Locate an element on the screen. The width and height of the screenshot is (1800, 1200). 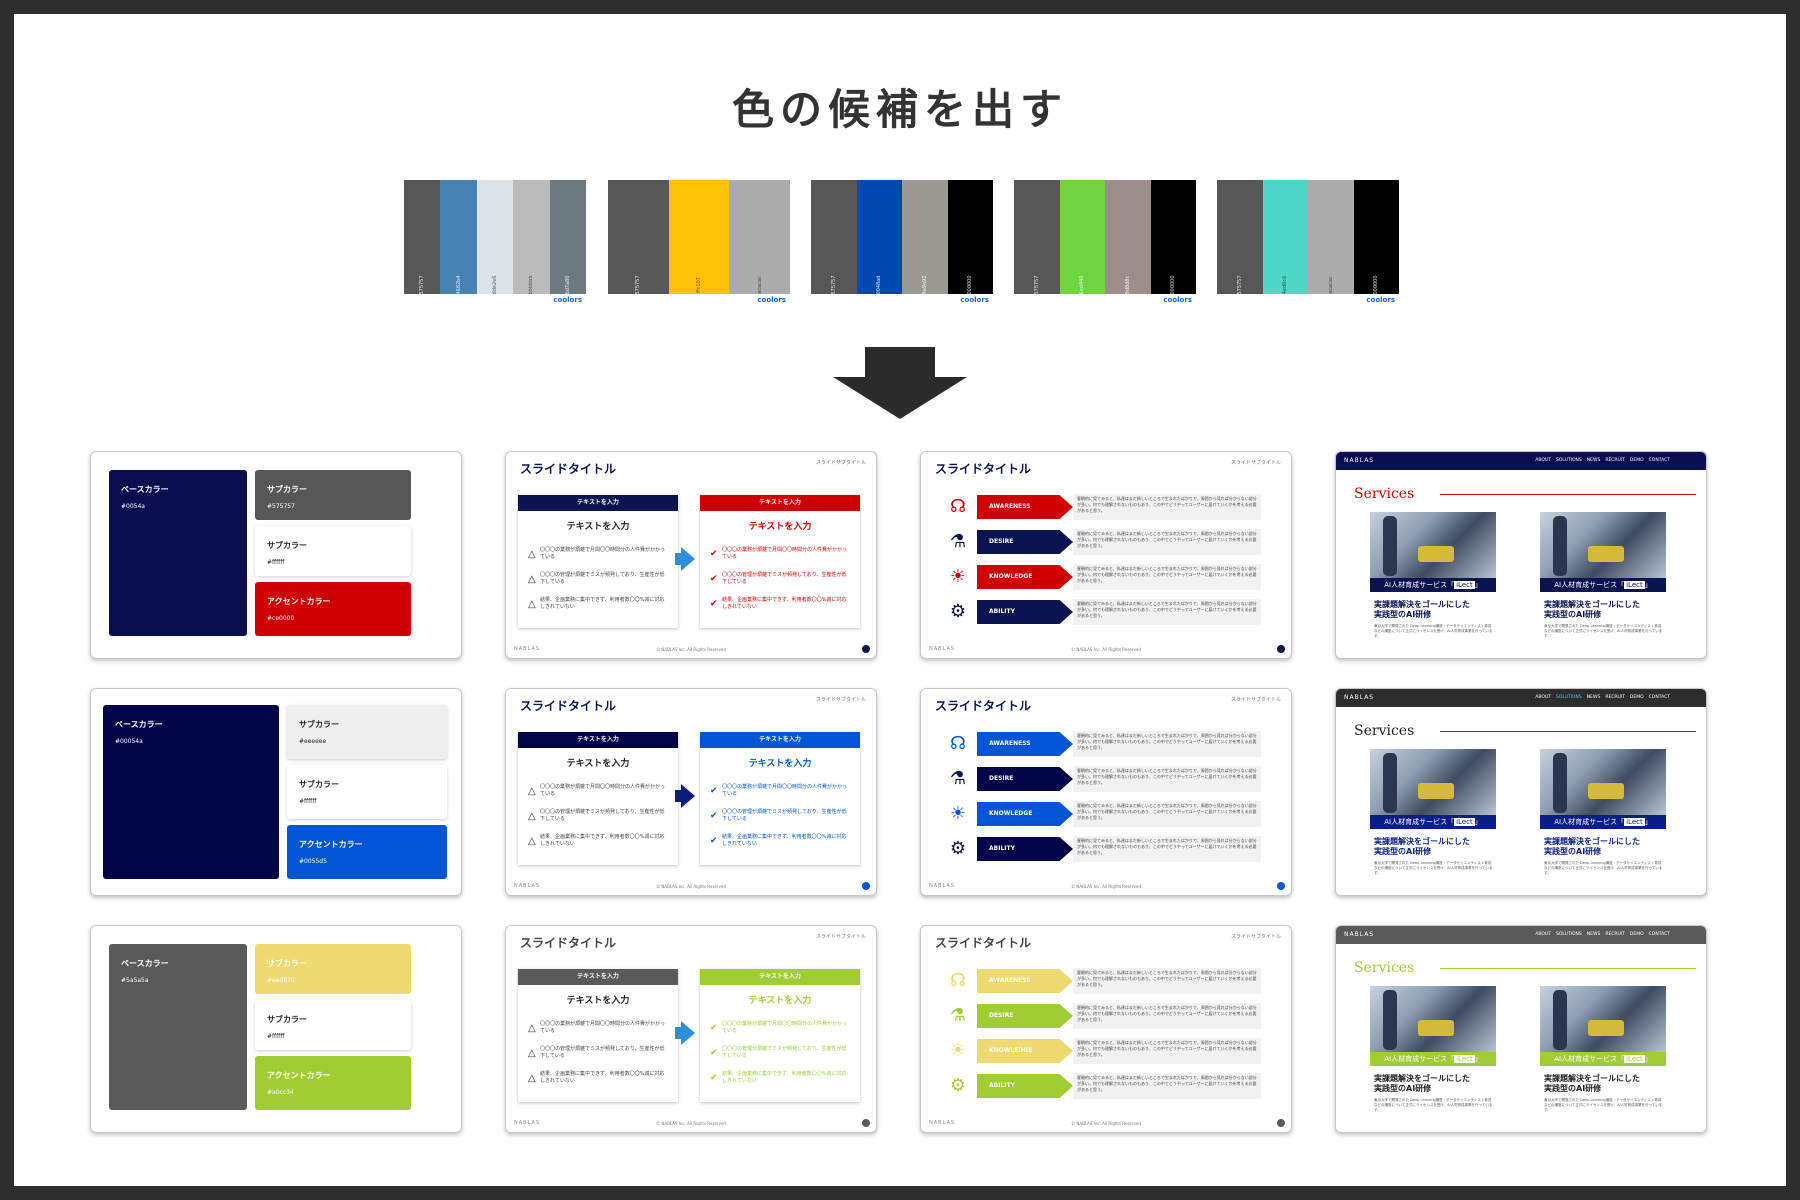
palette-card: 575757 4ed6c6 acacac 000000 coolors is located at coordinates (1308, 244).